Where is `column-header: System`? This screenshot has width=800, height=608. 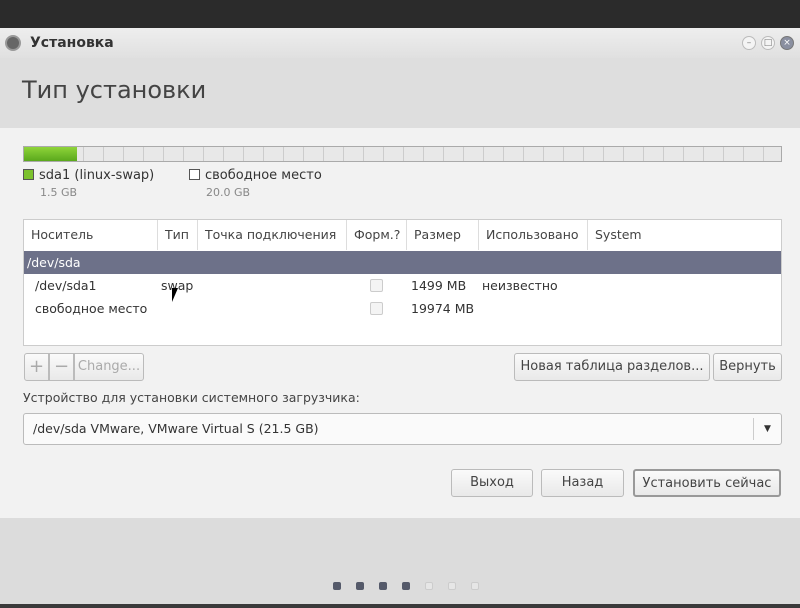 column-header: System is located at coordinates (684, 235).